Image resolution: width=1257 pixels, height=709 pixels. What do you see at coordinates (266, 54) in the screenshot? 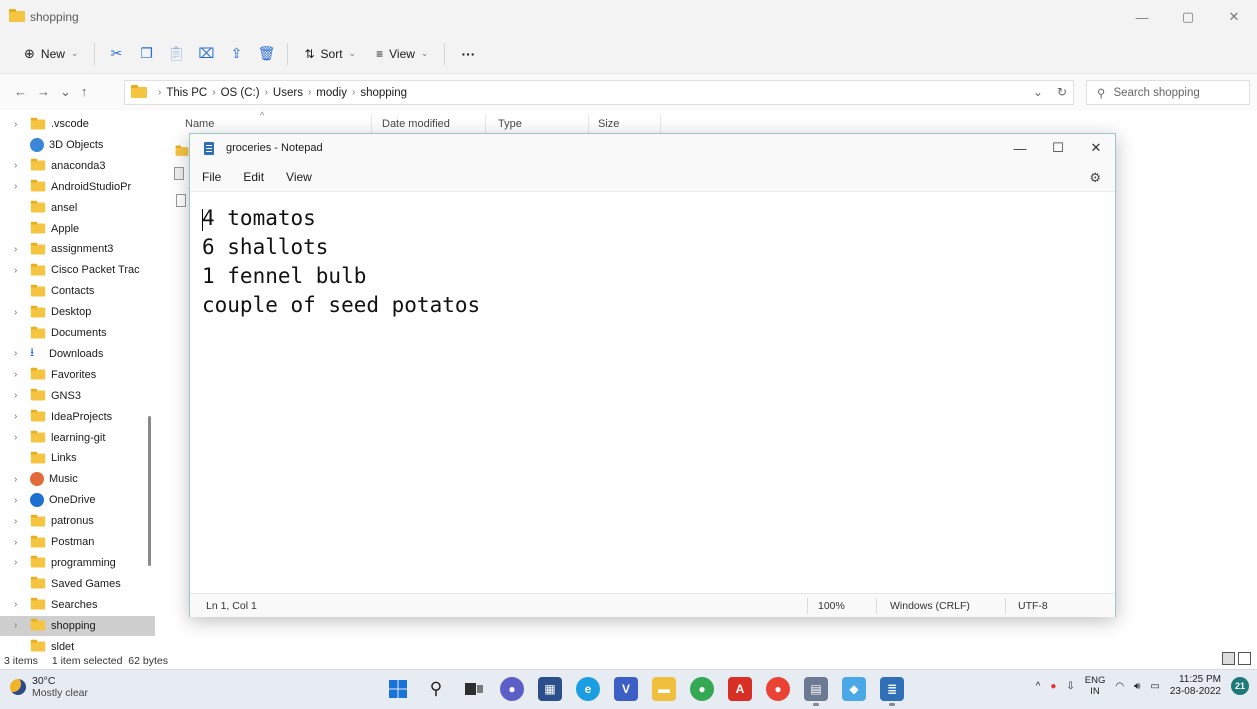
I see `delete-button: 🗑︎` at bounding box center [266, 54].